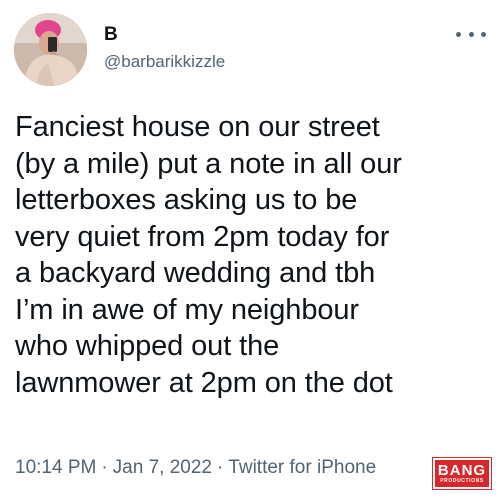 Image resolution: width=500 pixels, height=500 pixels. What do you see at coordinates (462, 470) in the screenshot?
I see `watermark-main-text: BANG` at bounding box center [462, 470].